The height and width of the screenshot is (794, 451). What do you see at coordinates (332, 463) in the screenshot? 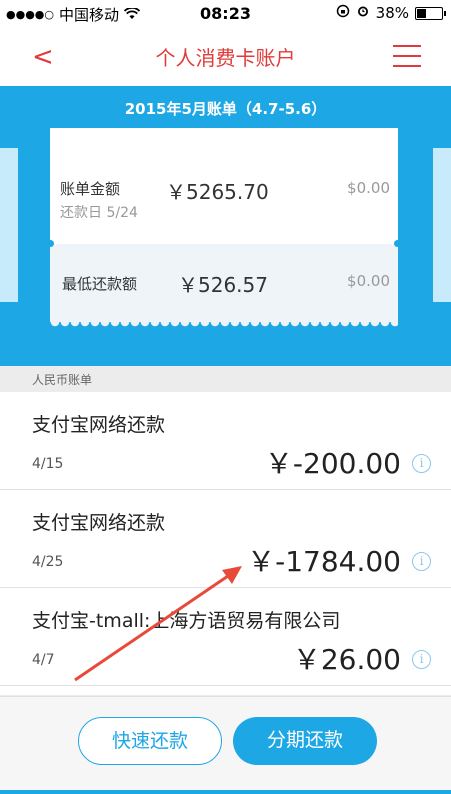
I see `transaction-amount: ￥-200.00` at bounding box center [332, 463].